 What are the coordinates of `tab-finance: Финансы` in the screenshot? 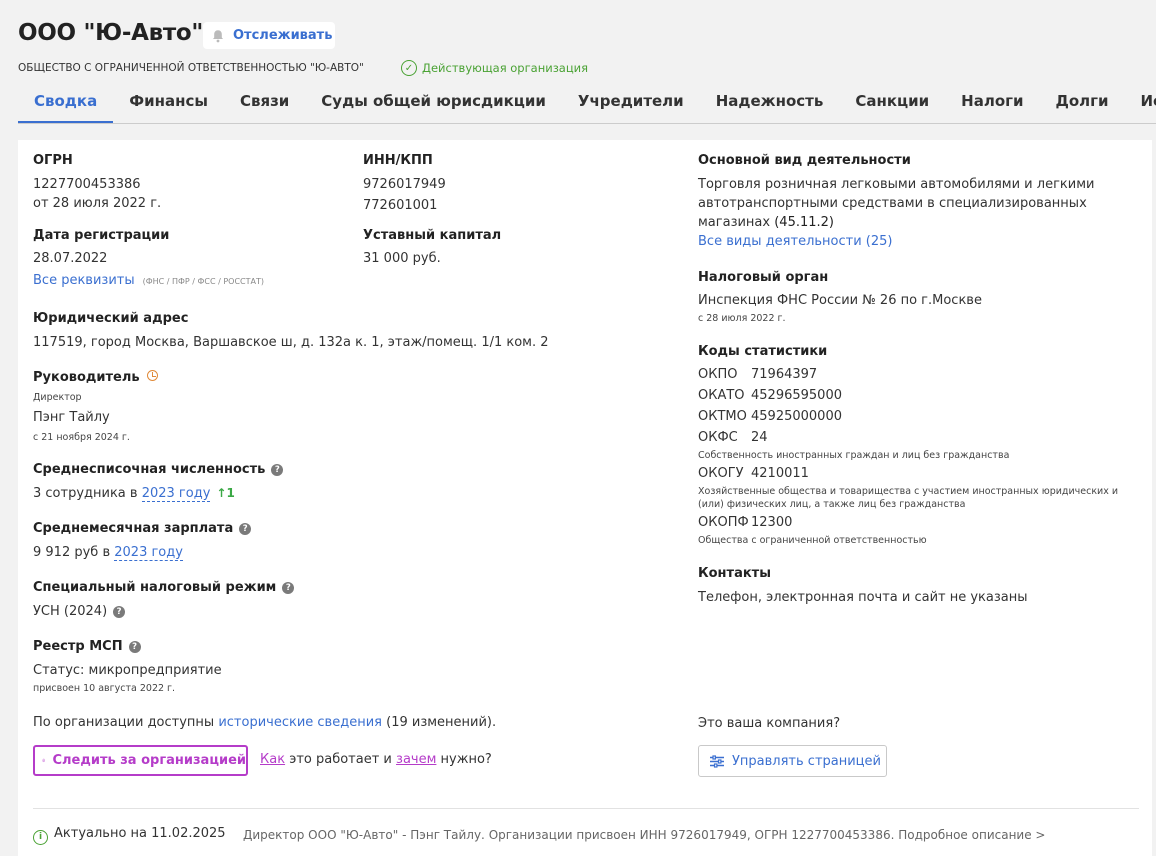 It's located at (168, 105).